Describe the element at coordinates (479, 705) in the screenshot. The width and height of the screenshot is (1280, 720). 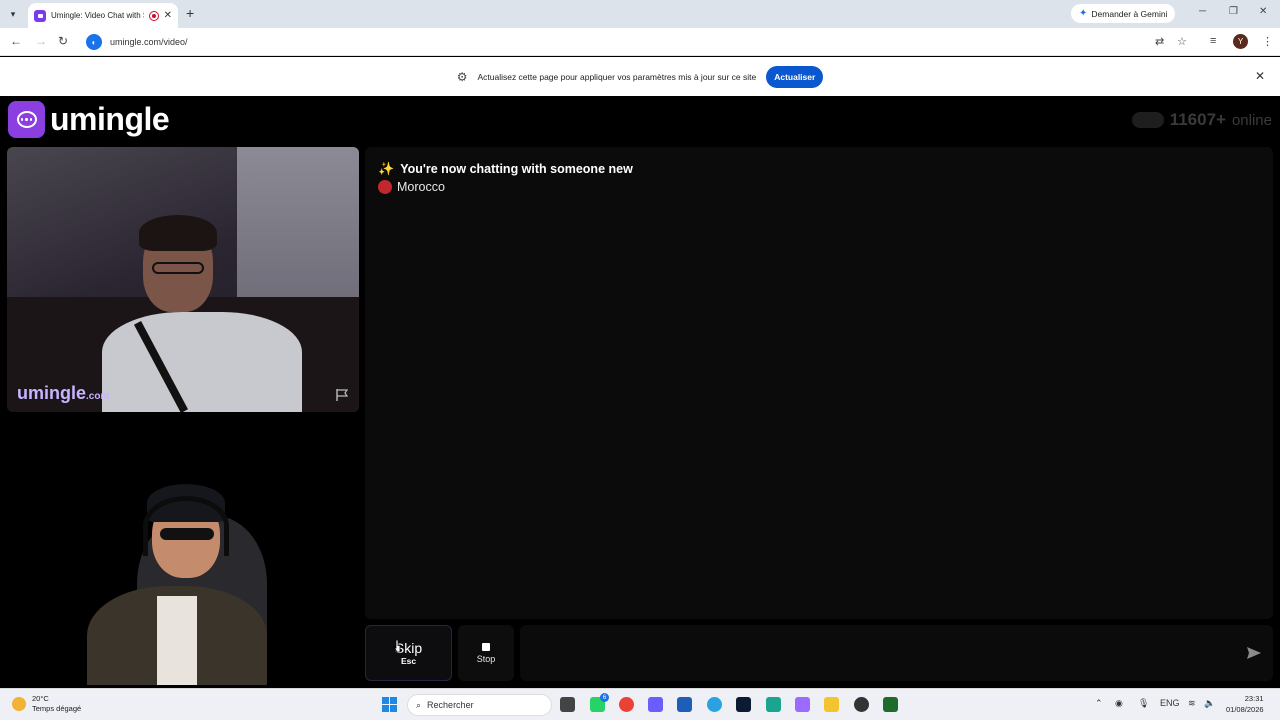
I see `taskbar-search: ⌕ Rechercher` at that location.